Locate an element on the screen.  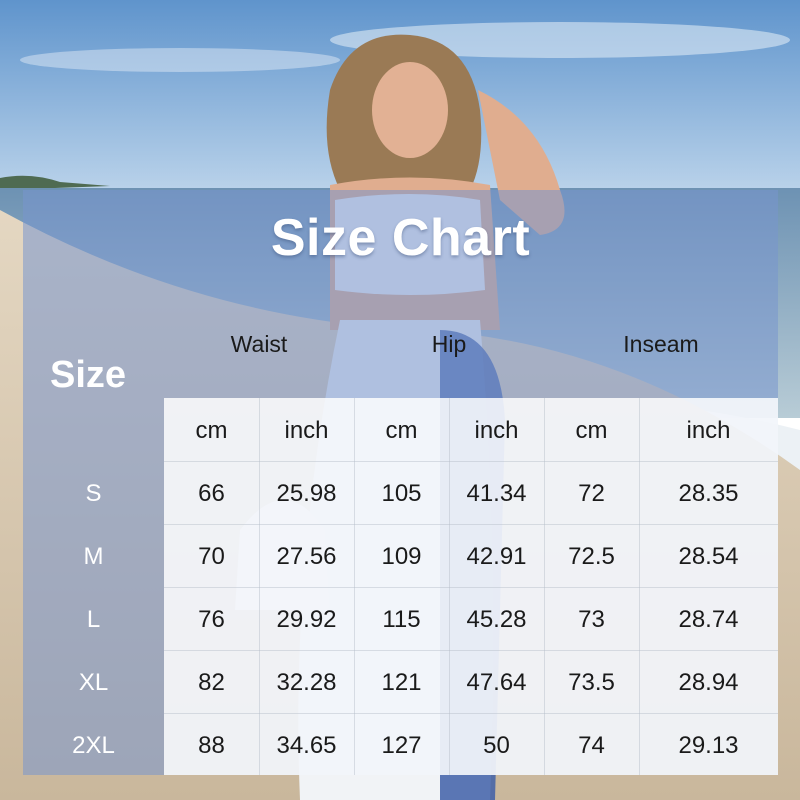
unit-header-waist-cm: cm is located at coordinates (211, 430).